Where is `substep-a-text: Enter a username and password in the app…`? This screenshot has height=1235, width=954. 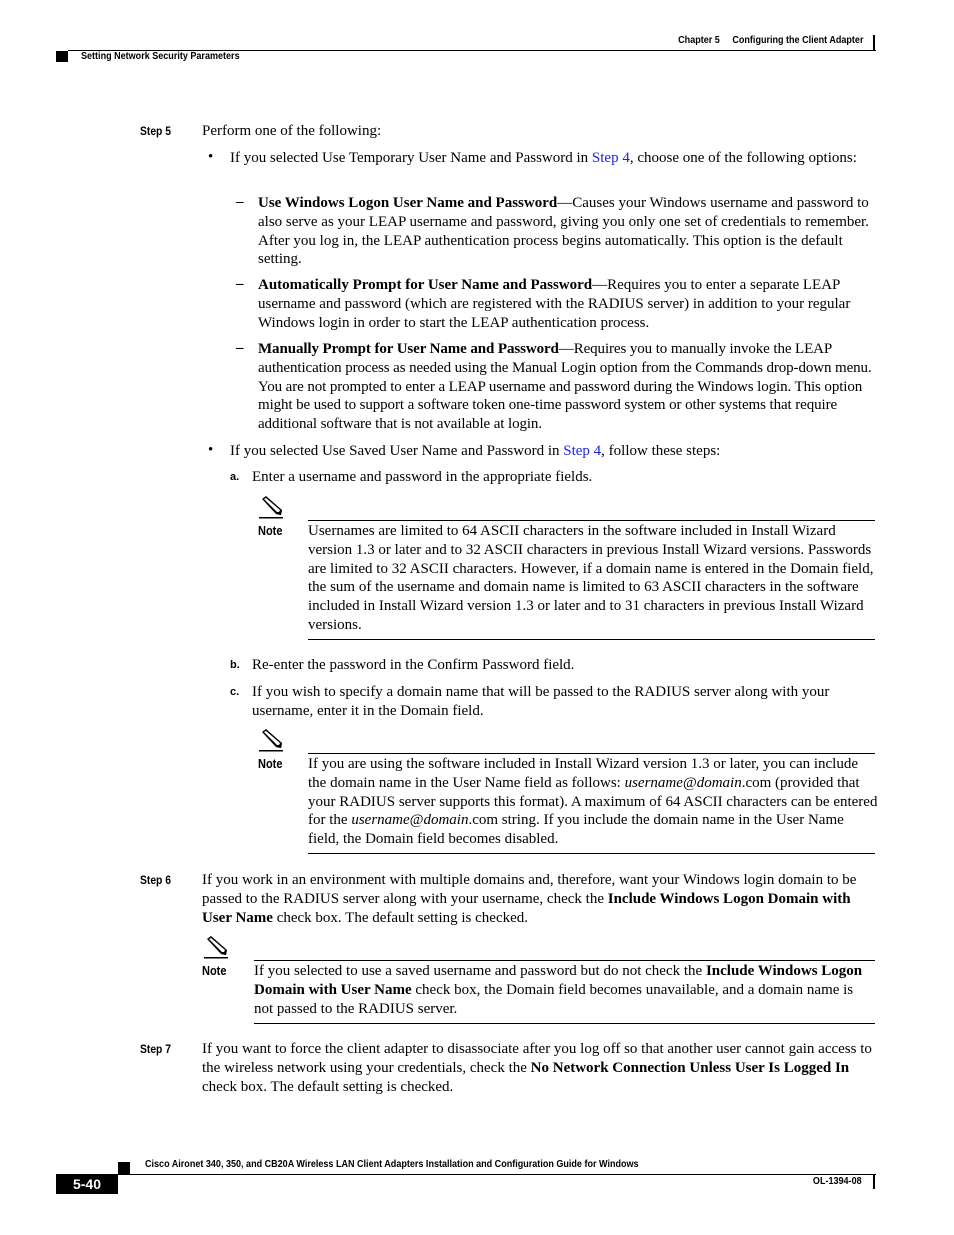
substep-a-text: Enter a username and password in the app… is located at coordinates (422, 477).